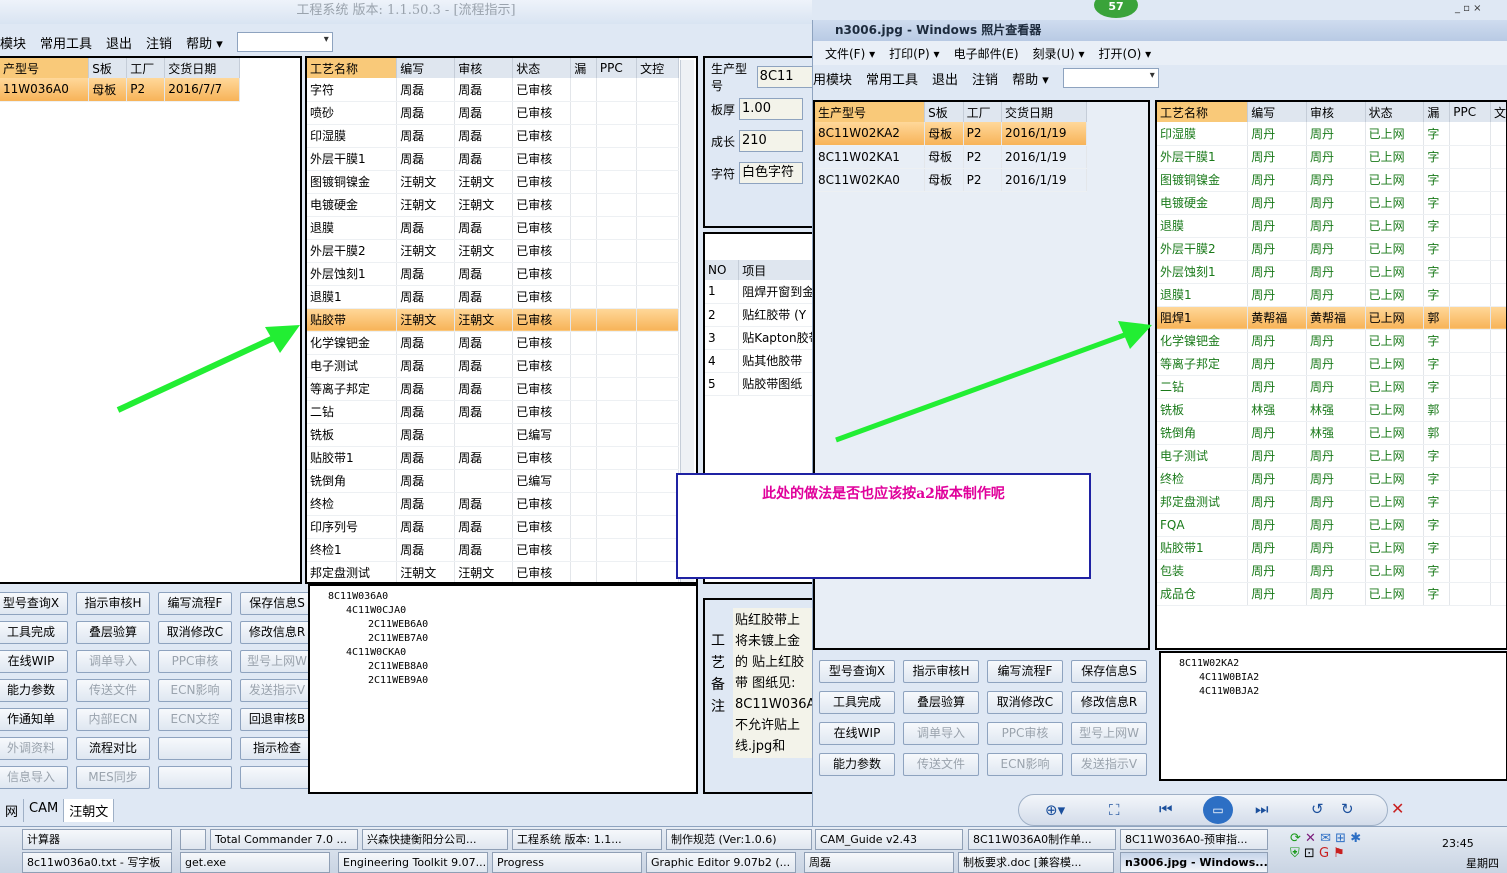 Image resolution: width=1507 pixels, height=873 pixels. What do you see at coordinates (146, 68) in the screenshot?
I see `column-header: 工厂` at bounding box center [146, 68].